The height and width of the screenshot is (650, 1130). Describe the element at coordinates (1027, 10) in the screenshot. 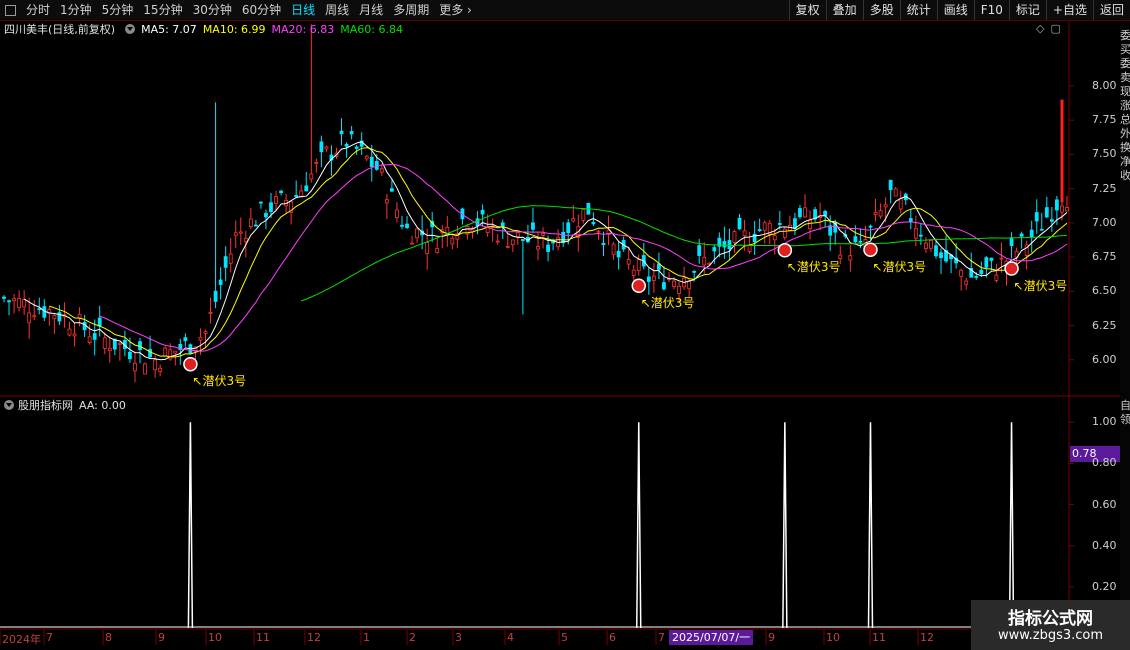

I see `toolbar-button-6: 标记` at that location.